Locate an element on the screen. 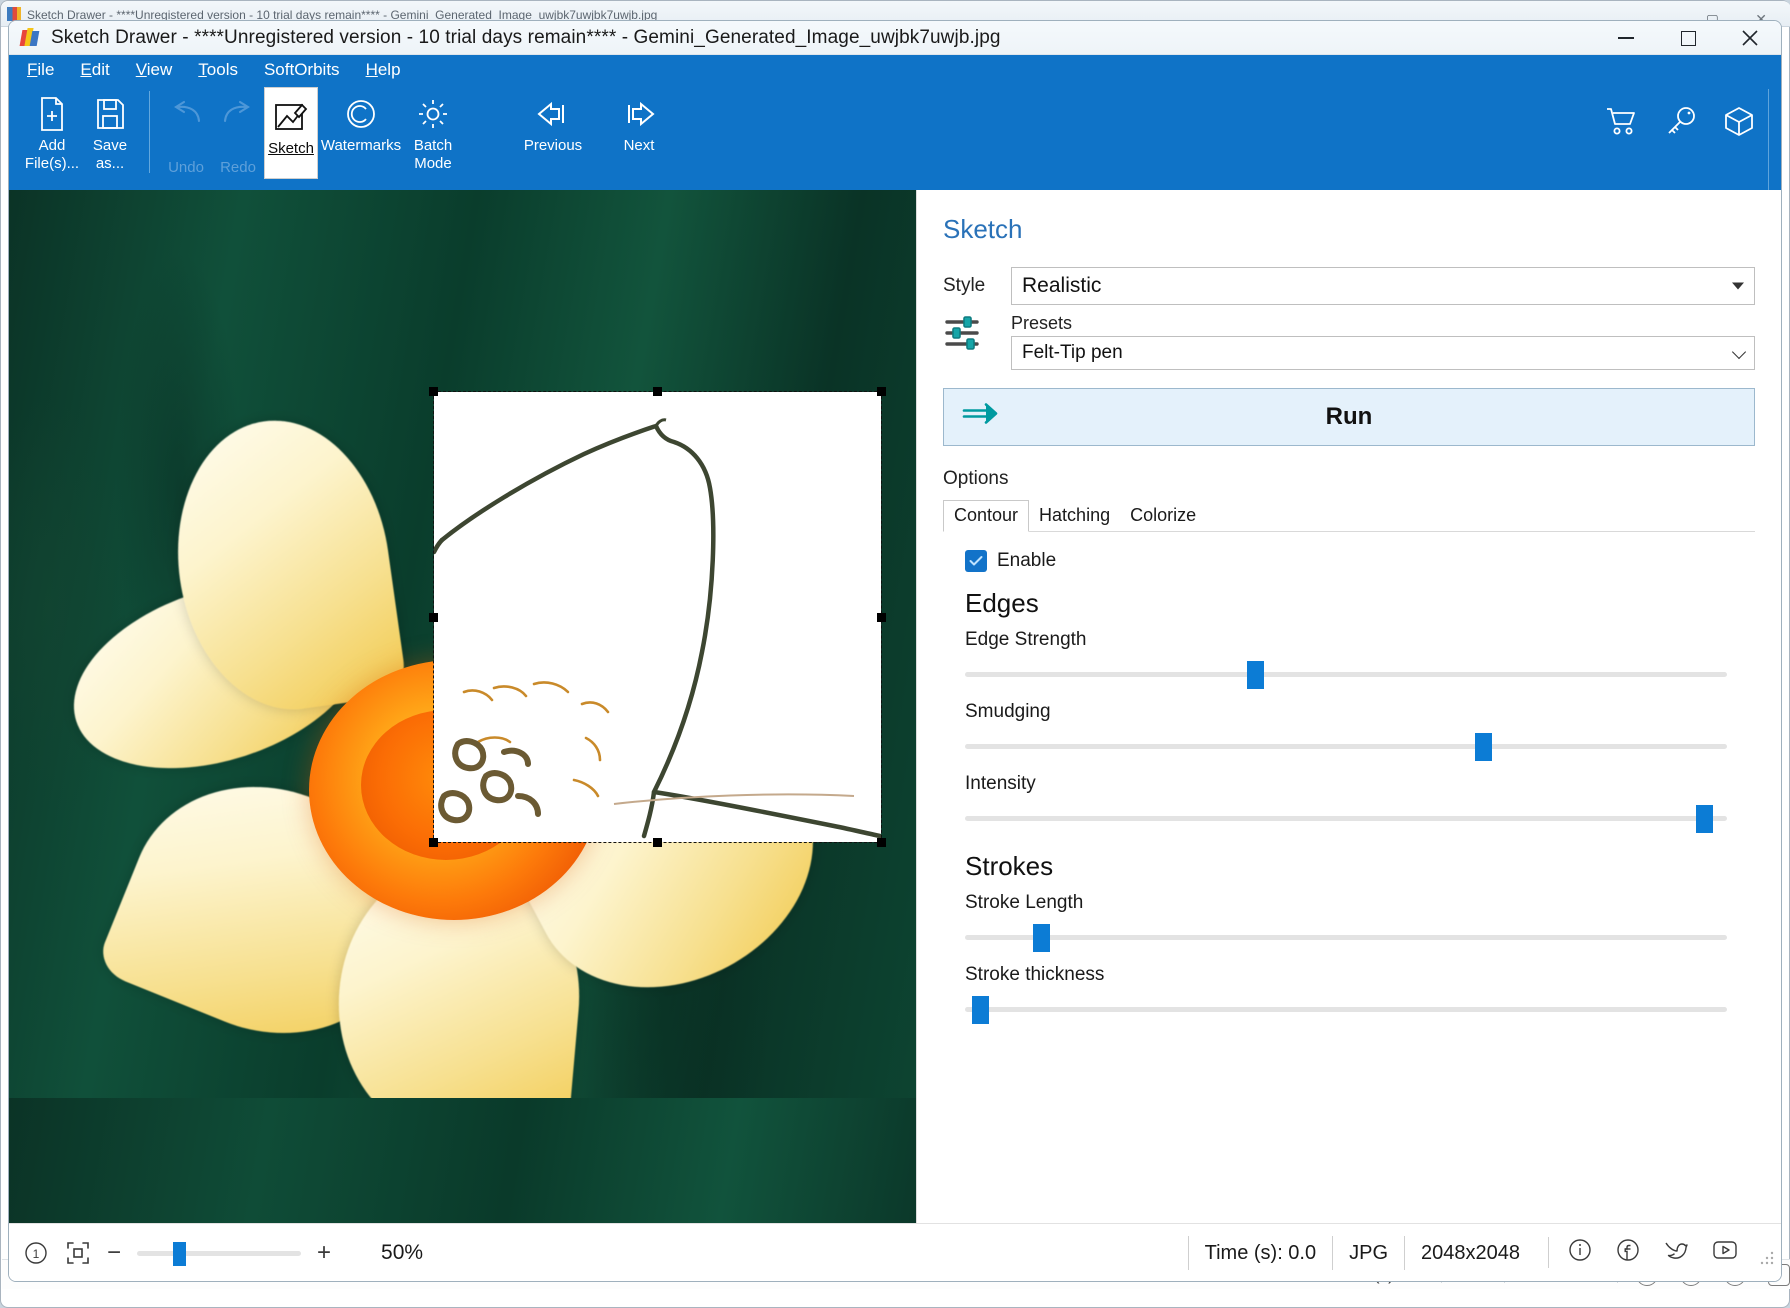 This screenshot has width=1790, height=1308. selection-handle-middle-right is located at coordinates (881, 617).